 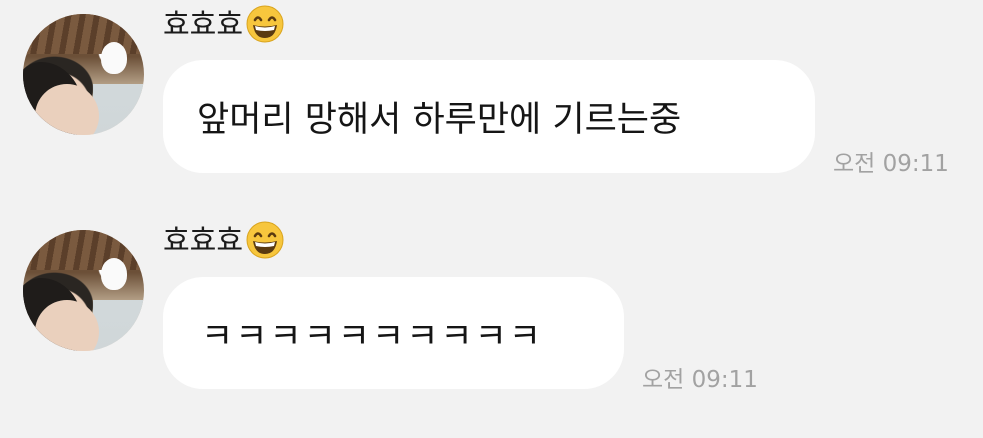 I want to click on message-text: 앞머리 망해서 하루만에 기르는중, so click(x=439, y=120).